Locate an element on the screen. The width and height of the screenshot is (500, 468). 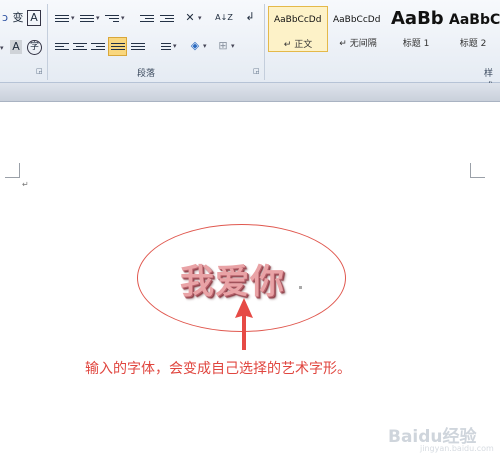
annotation-arrow is located at coordinates (244, 324).